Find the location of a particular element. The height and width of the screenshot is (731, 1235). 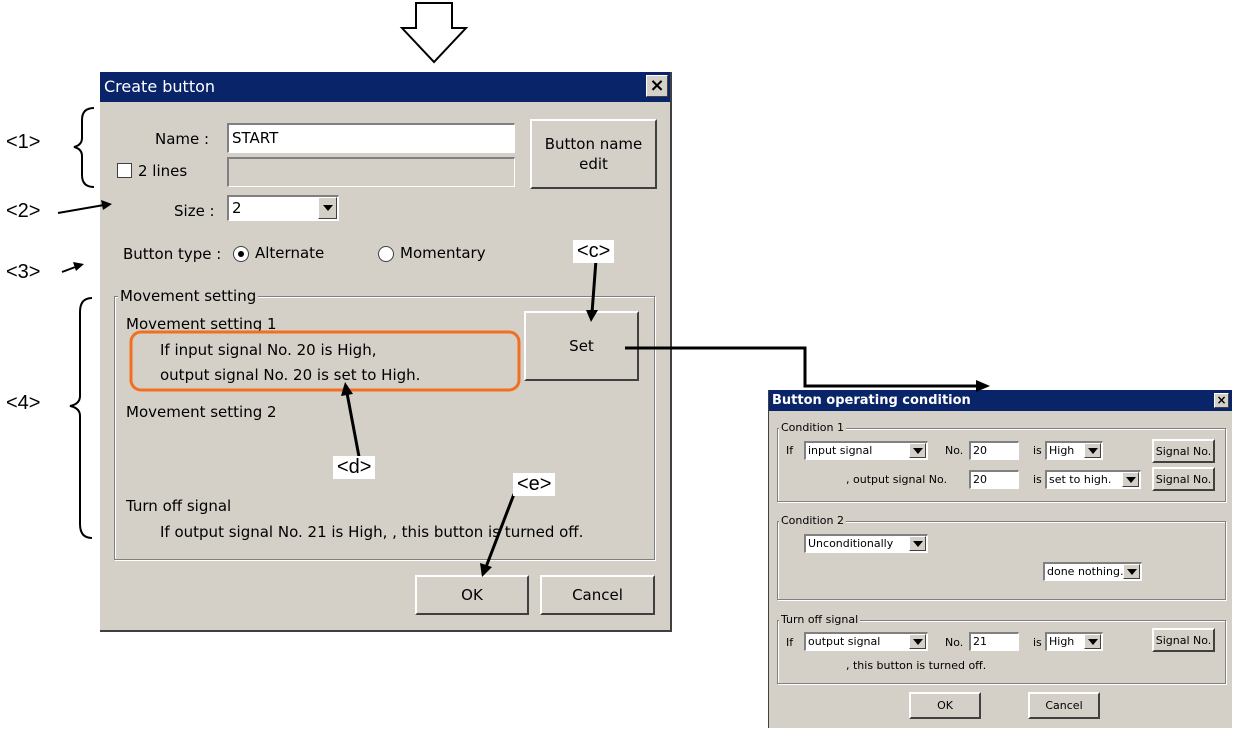

callout-4: <4> is located at coordinates (23, 403).